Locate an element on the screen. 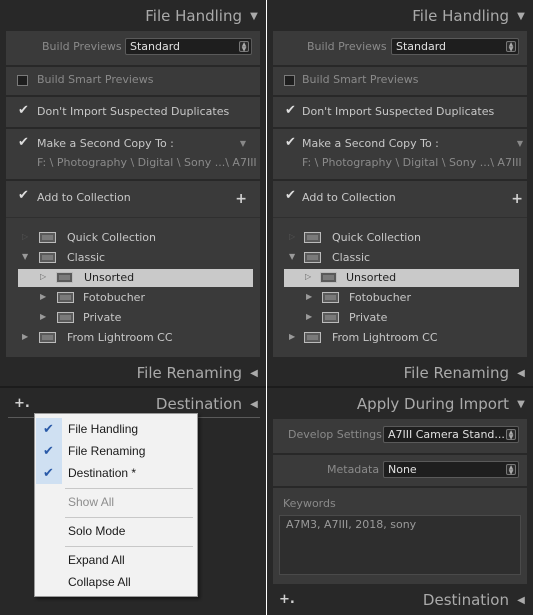 The width and height of the screenshot is (533, 615). menu-item-solo-mode: Solo Mode is located at coordinates (116, 531).